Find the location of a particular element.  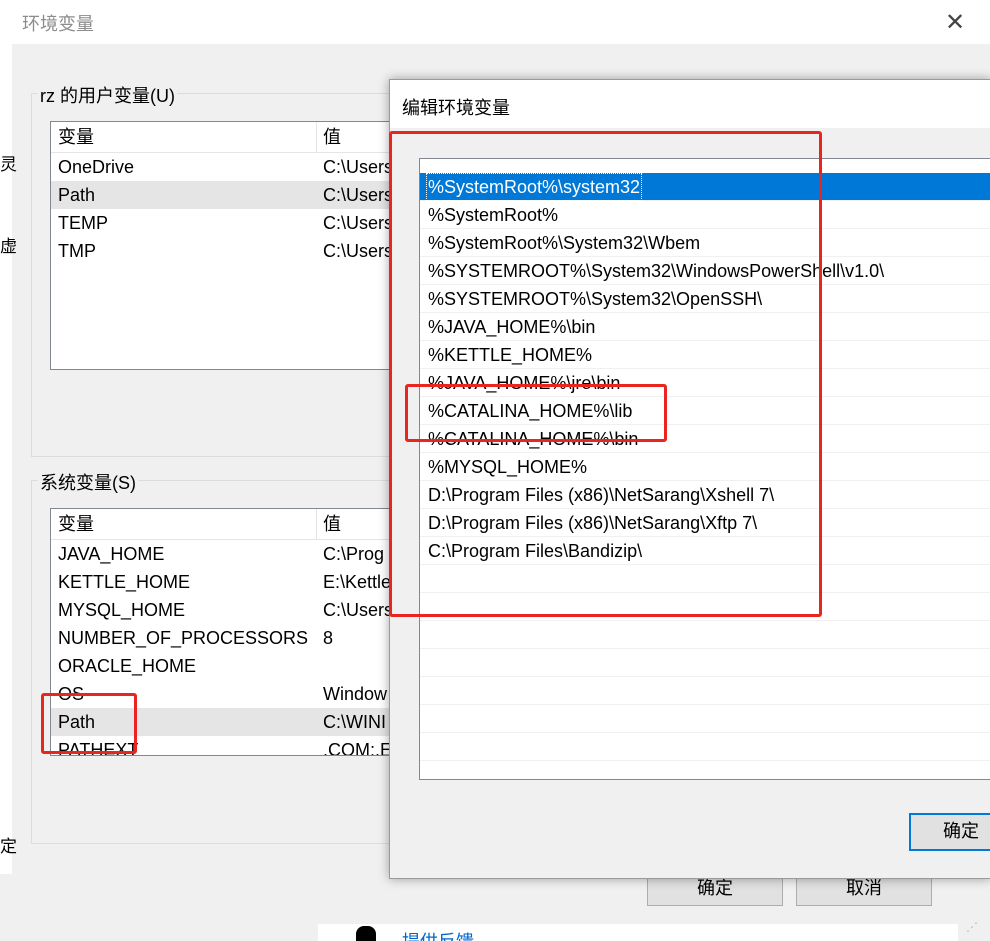

feedback-icon is located at coordinates (366, 933).